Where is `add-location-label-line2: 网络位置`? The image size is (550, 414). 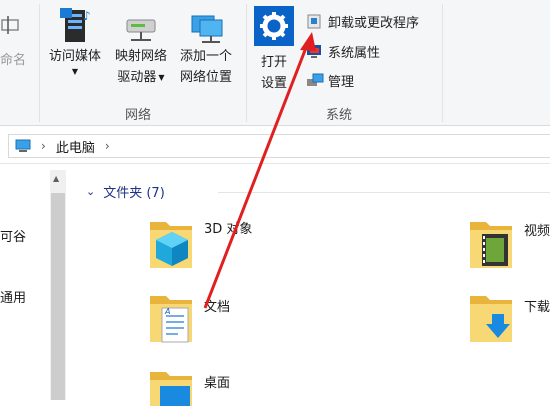 add-location-label-line2: 网络位置 is located at coordinates (205, 77).